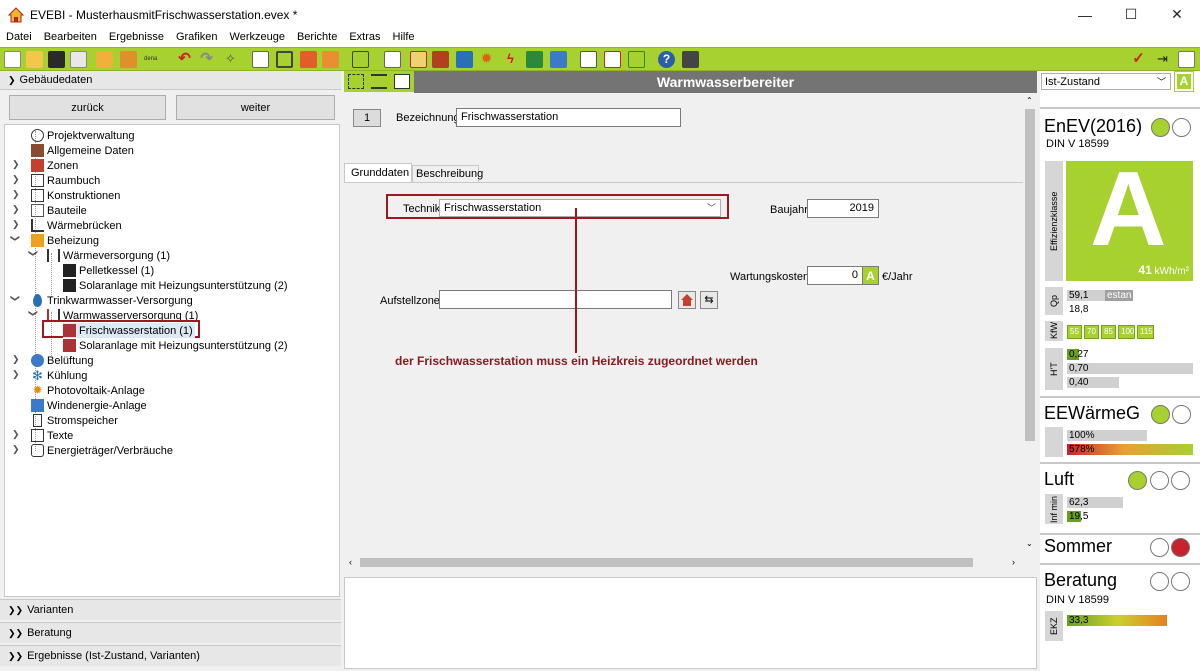  Describe the element at coordinates (59, 210) in the screenshot. I see `tree-item-bauteile: Bauteile` at that location.